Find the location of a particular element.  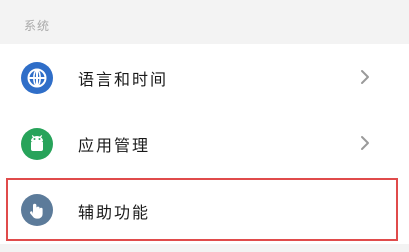

settings-item-label: 应用管理 is located at coordinates (114, 145).